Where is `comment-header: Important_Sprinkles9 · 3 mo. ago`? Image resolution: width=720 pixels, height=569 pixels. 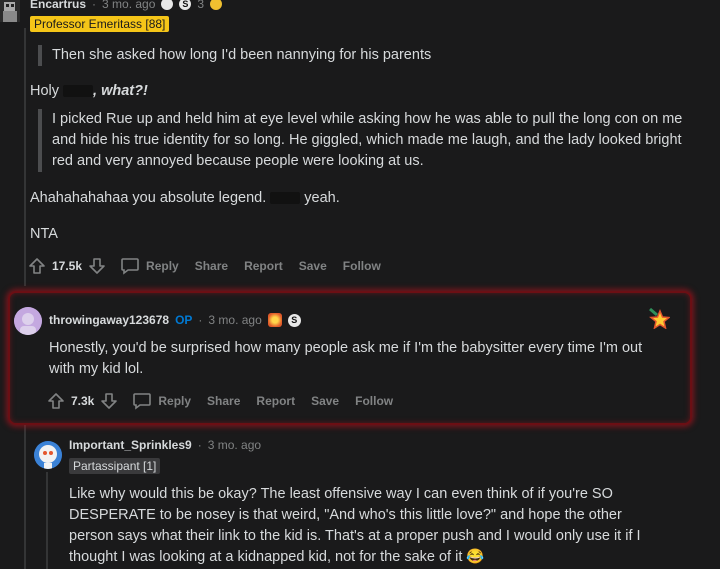
comment-header: Important_Sprinkles9 · 3 mo. ago is located at coordinates (165, 445).